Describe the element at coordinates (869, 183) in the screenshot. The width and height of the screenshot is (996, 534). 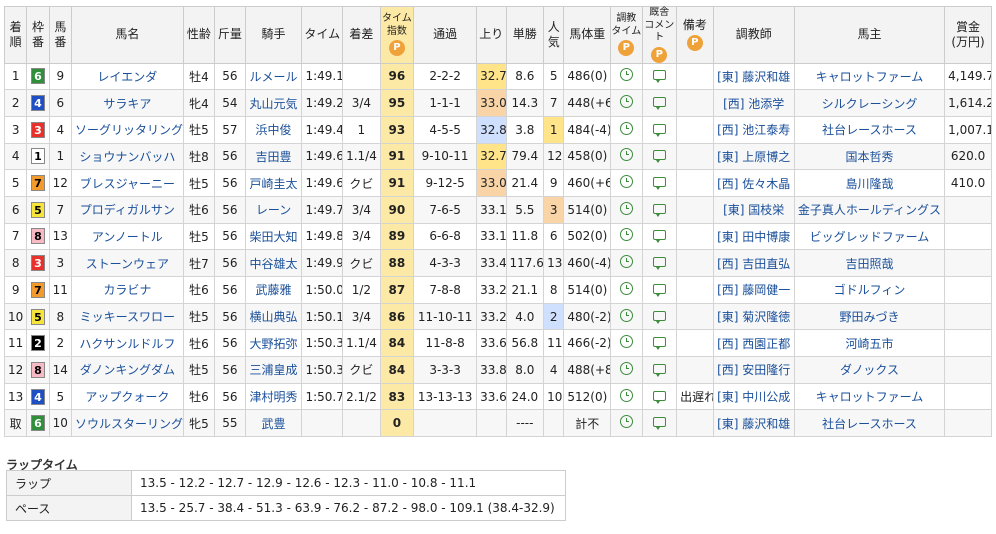
I see `owner-link: 島川隆哉` at that location.